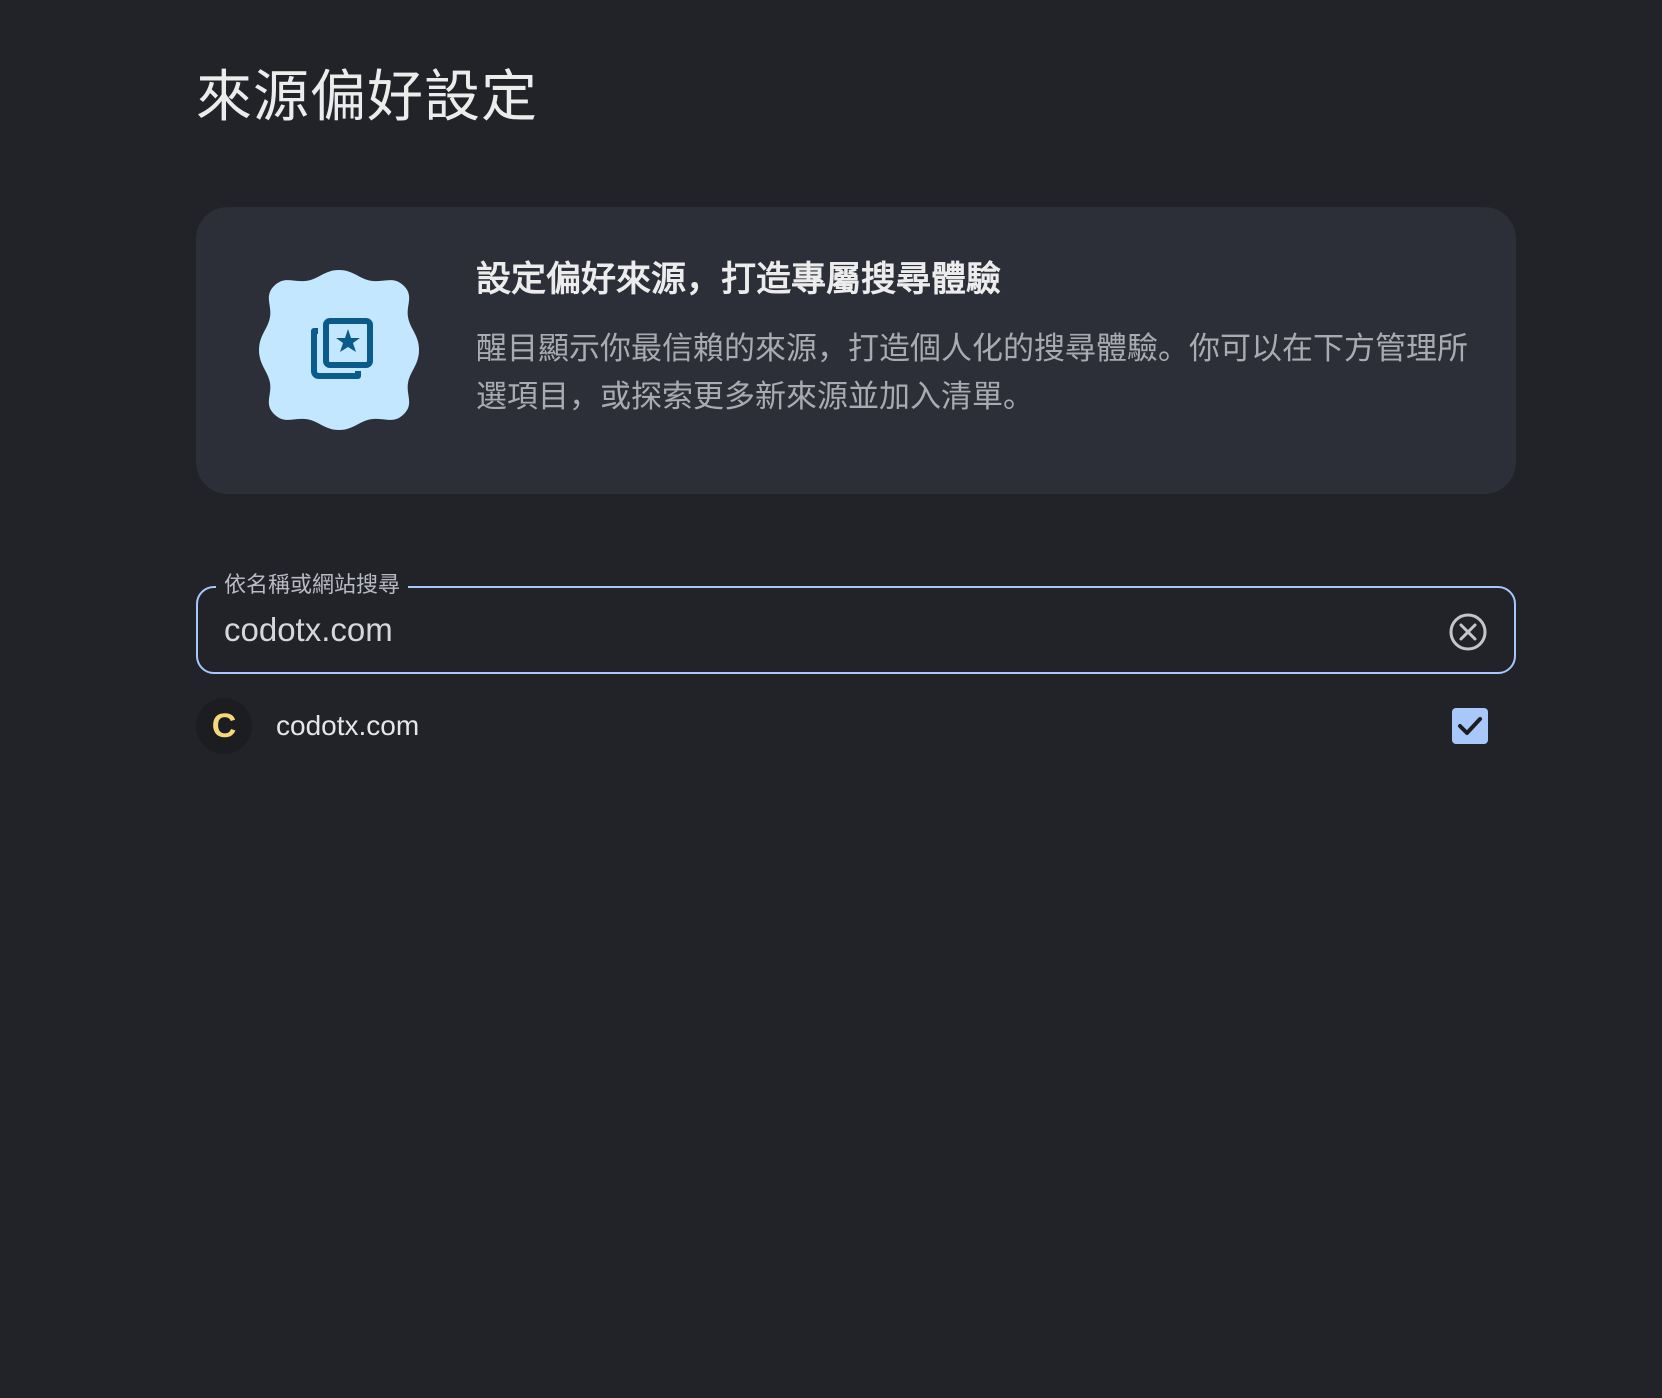  Describe the element at coordinates (856, 622) in the screenshot. I see `search-field: 依名稱或網站搜尋 codotx.com` at that location.